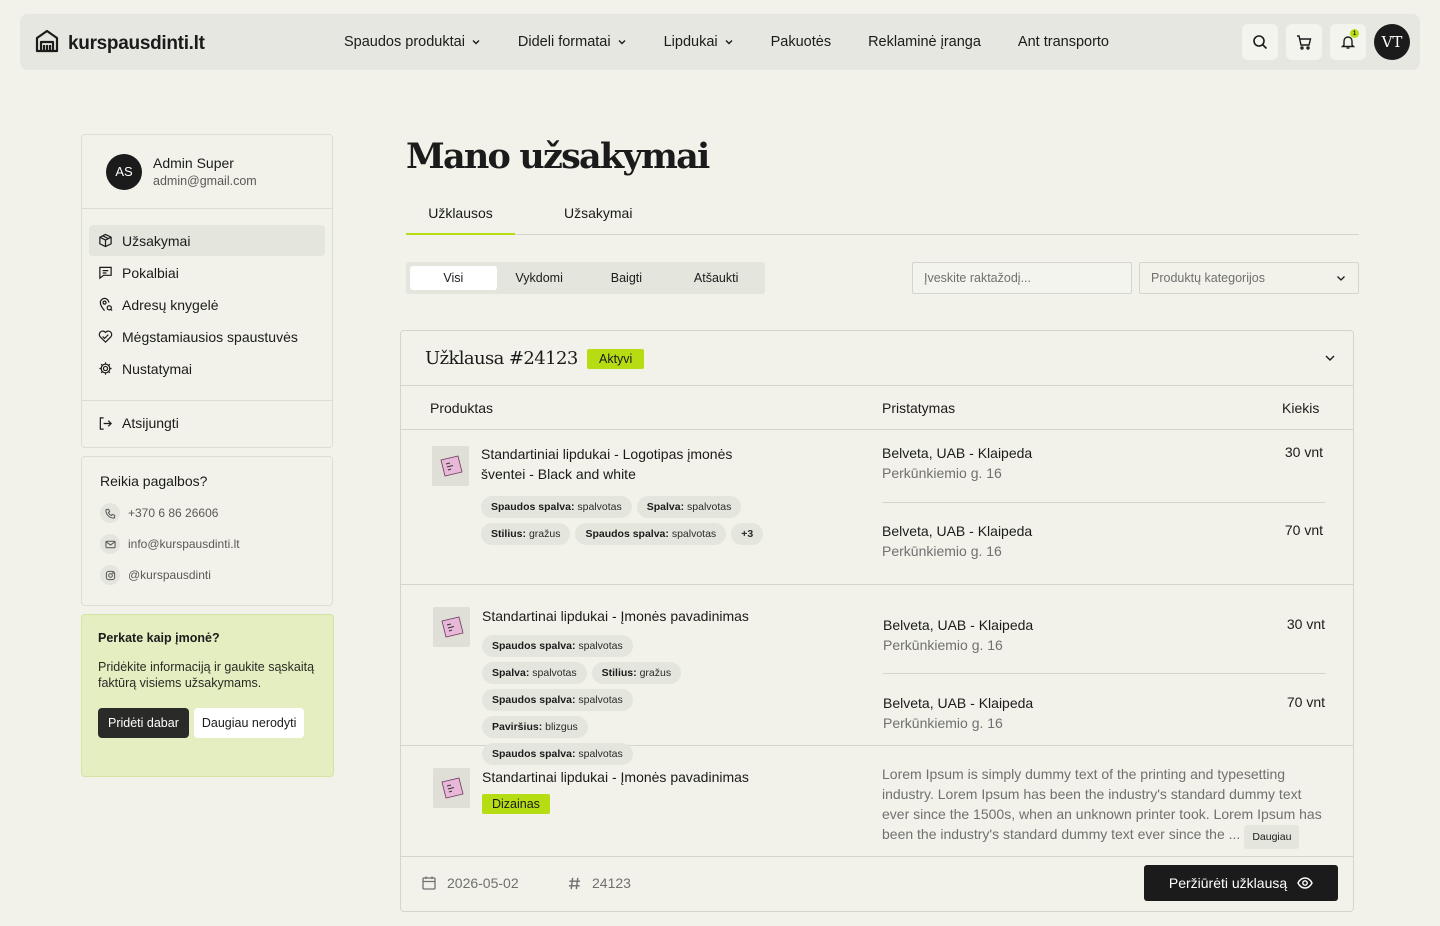 This screenshot has width=1440, height=926. I want to click on help-title: Reikia pagalbos?, so click(154, 481).